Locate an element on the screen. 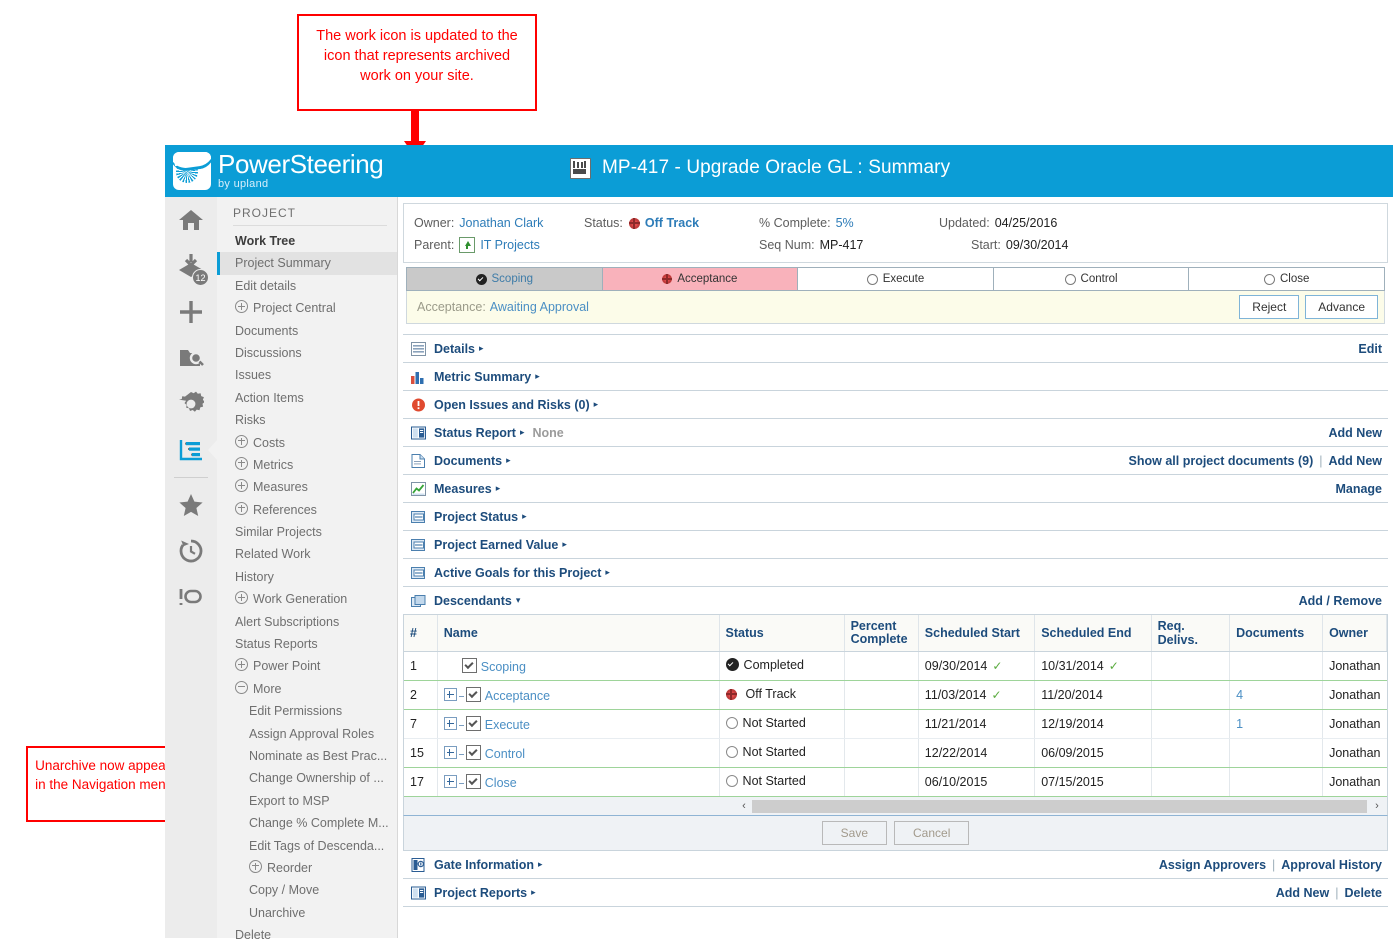  row-name-link: Close is located at coordinates (501, 783).